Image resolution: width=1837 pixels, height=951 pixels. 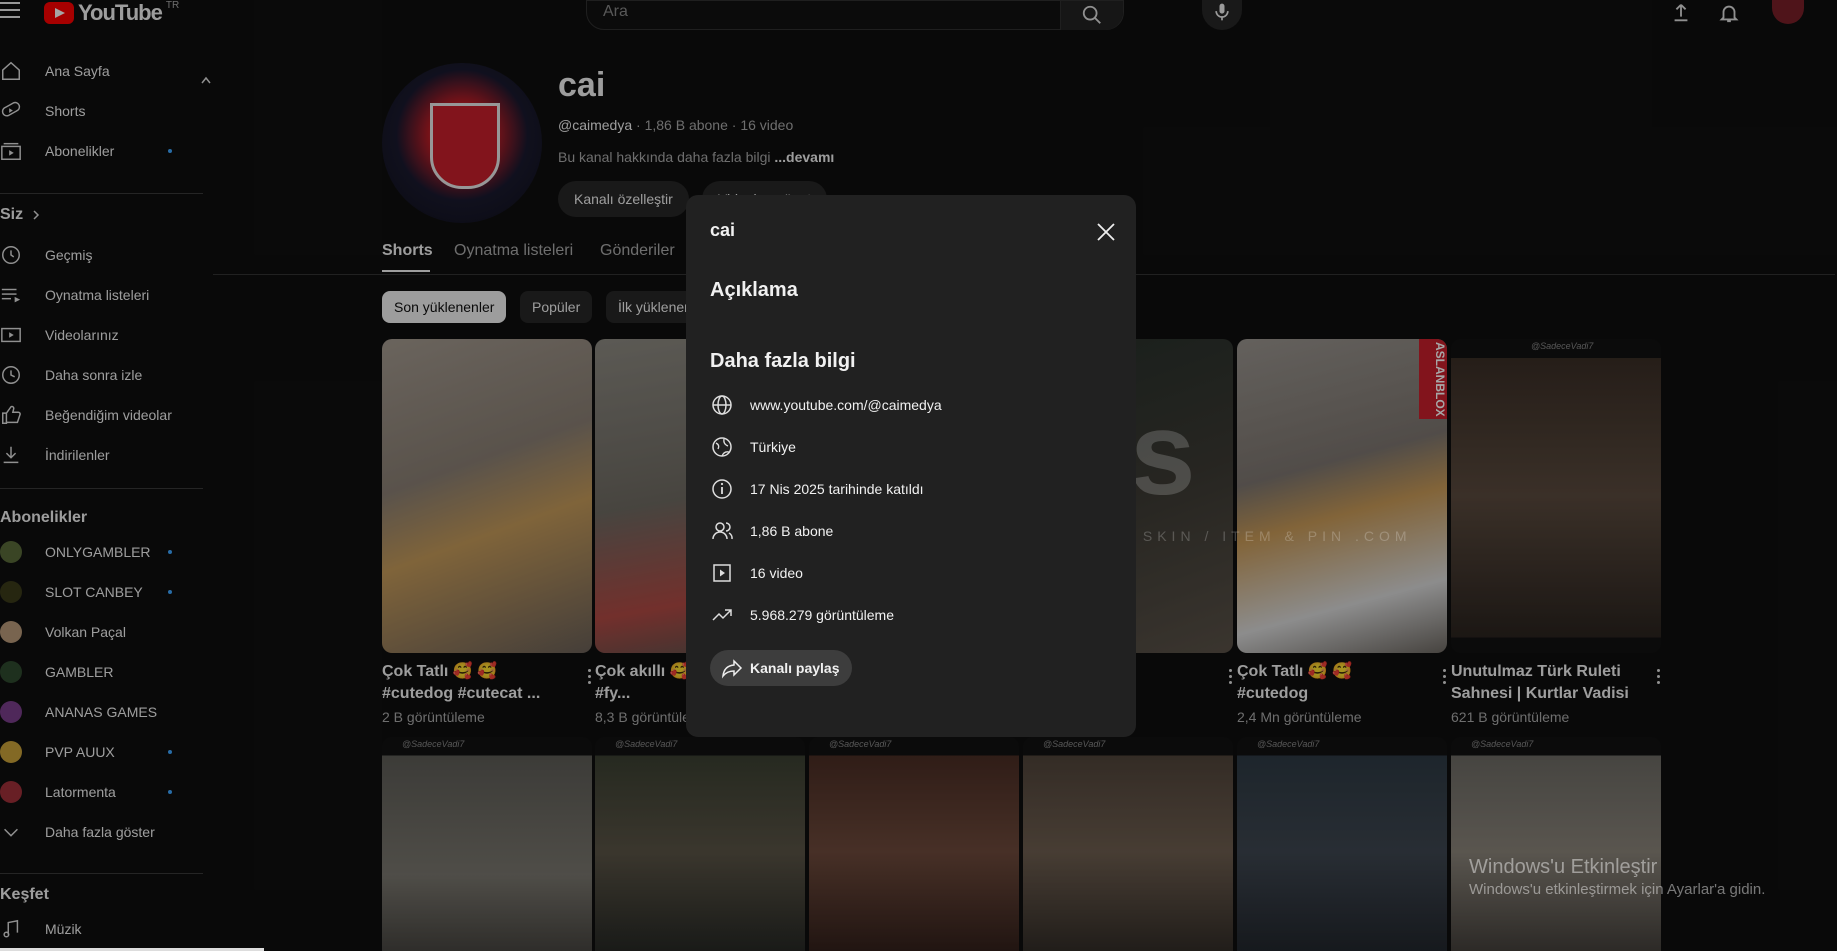 I want to click on video-count: 16 video, so click(x=776, y=573).